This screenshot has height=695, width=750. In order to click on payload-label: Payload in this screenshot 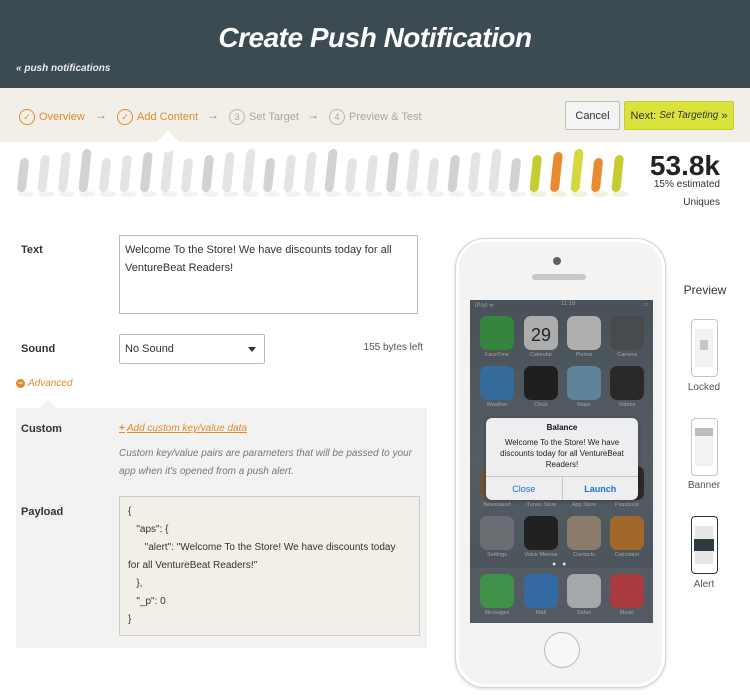, I will do `click(42, 512)`.